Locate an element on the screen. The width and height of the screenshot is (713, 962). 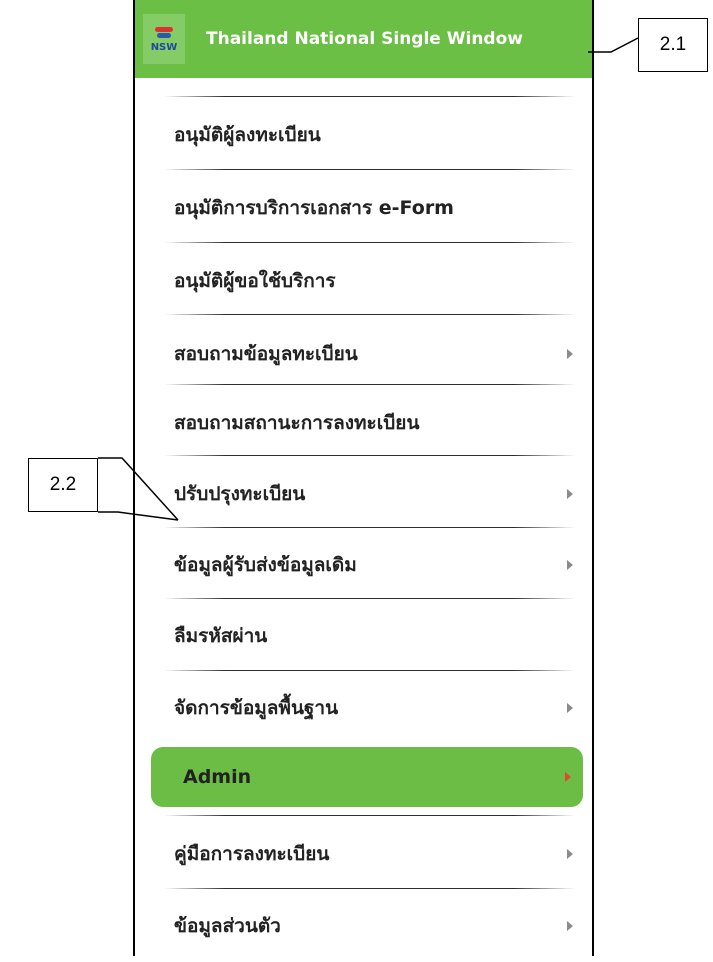
callout-leader-menu-upper is located at coordinates (138, 489).